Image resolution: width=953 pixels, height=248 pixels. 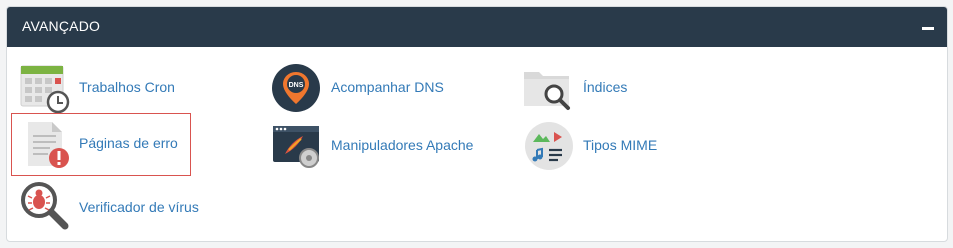 I want to click on minus-icon, so click(x=928, y=28).